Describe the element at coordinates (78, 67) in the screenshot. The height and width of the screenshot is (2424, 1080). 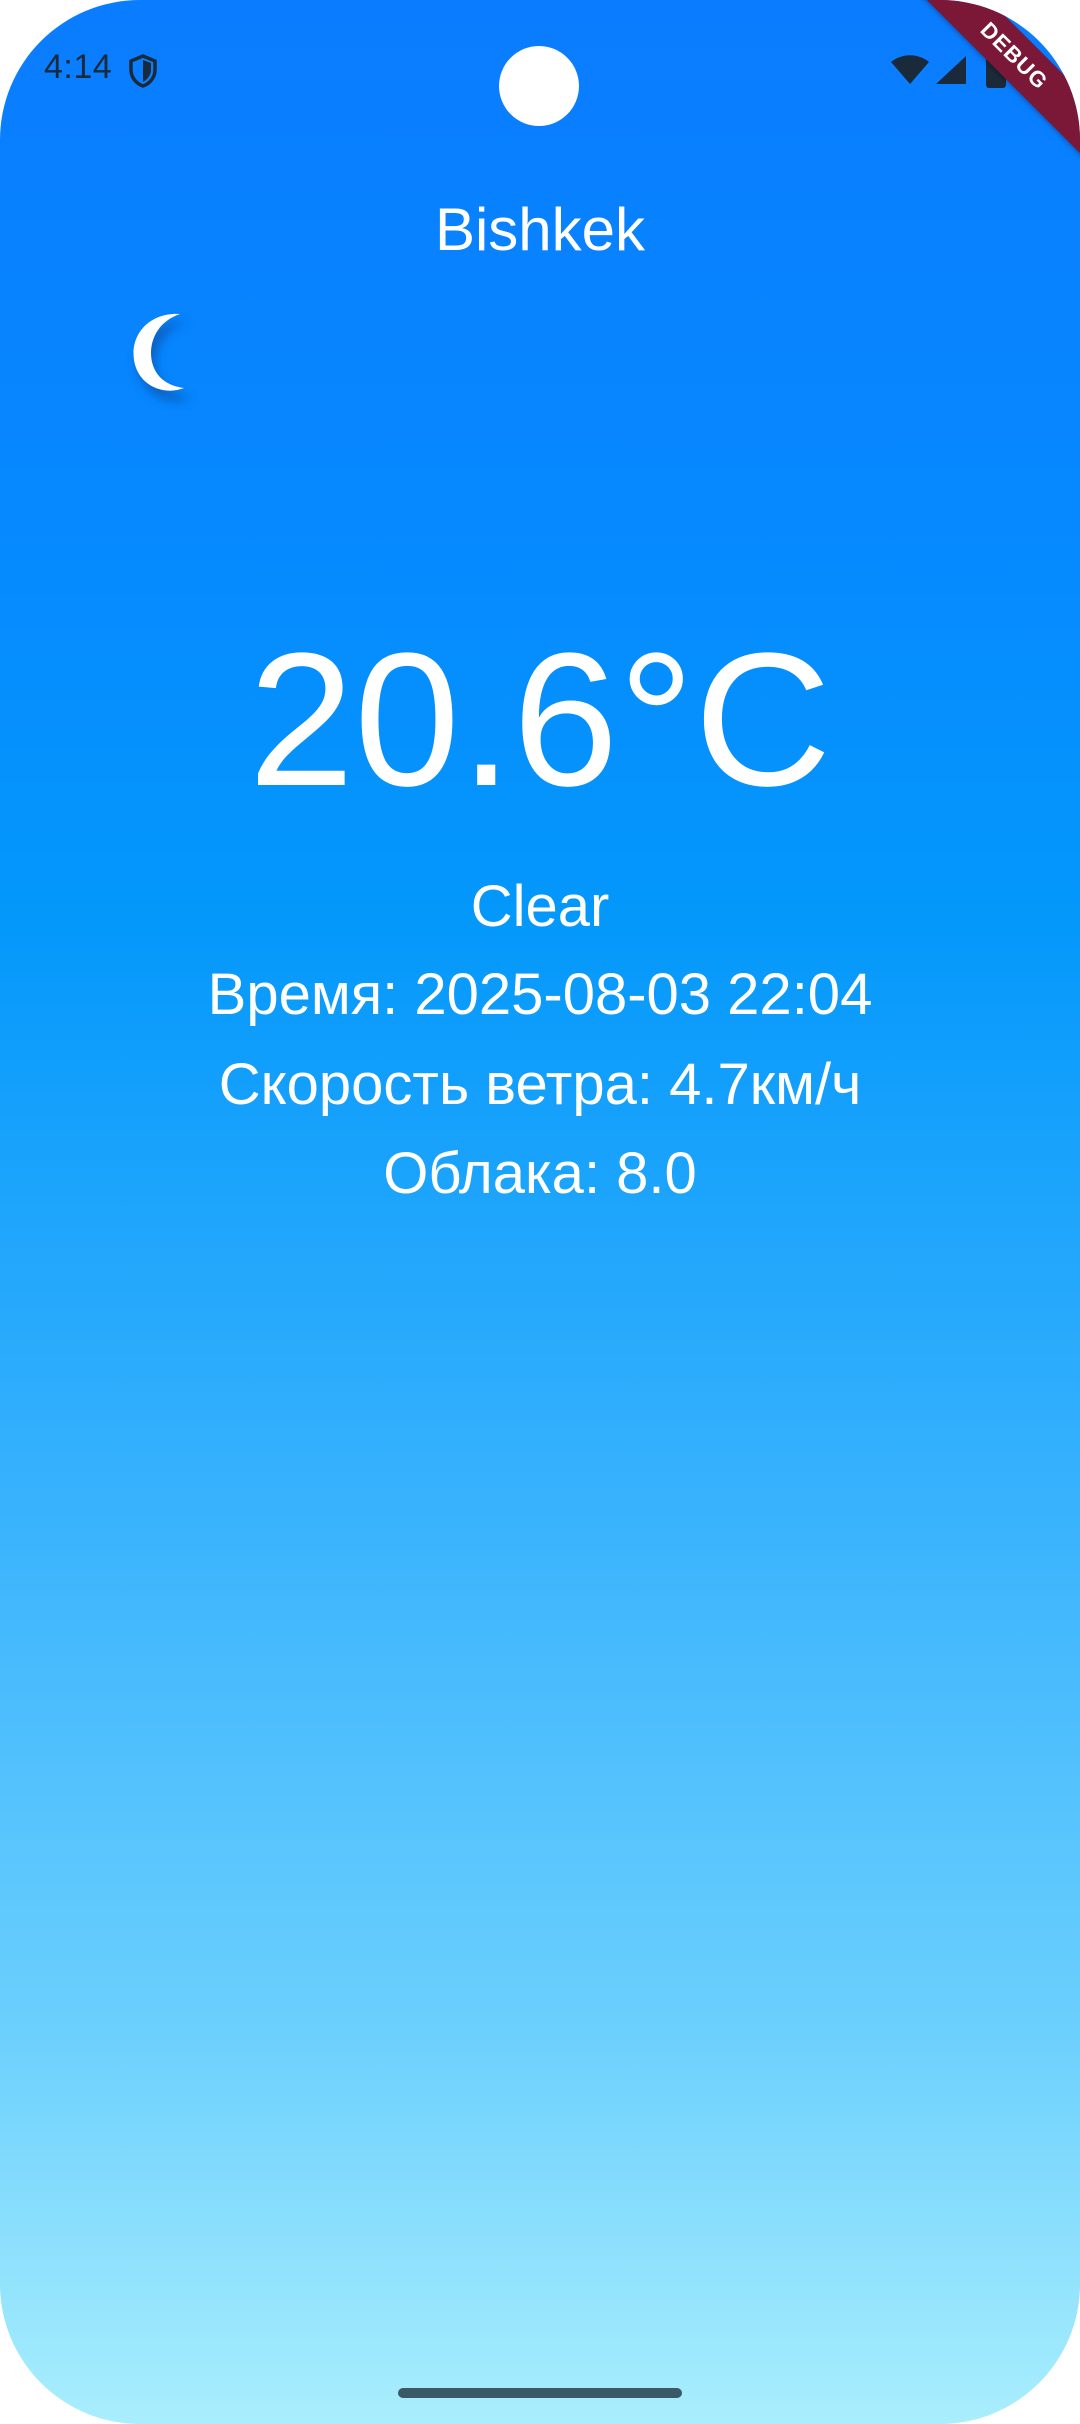
I see `status-time: 4:14` at that location.